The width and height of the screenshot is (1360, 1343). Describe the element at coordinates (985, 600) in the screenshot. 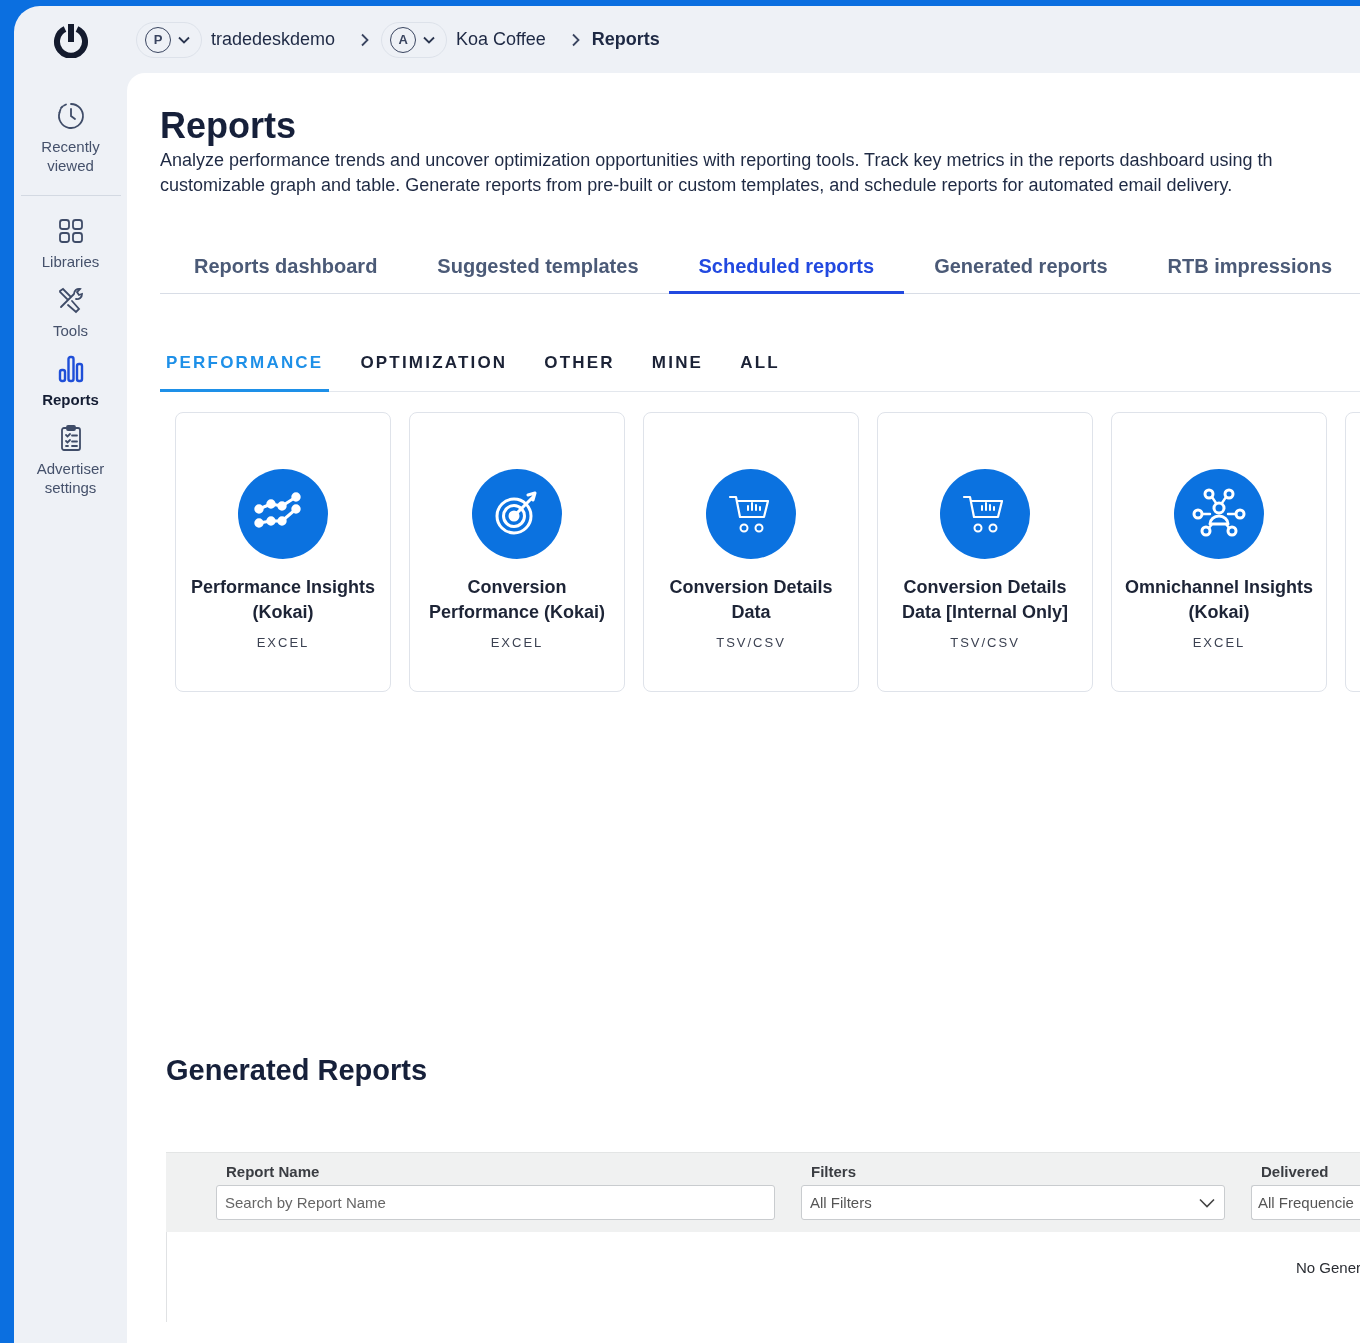

I see `template-title: Conversion Details Data [Internal Only]` at that location.